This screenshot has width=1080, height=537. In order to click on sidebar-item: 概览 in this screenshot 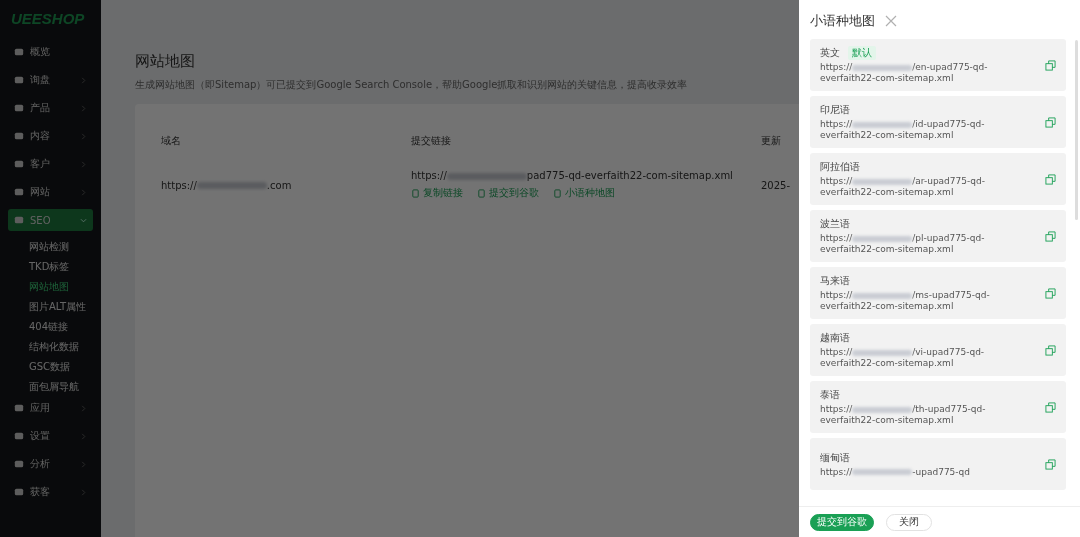, I will do `click(50, 52)`.